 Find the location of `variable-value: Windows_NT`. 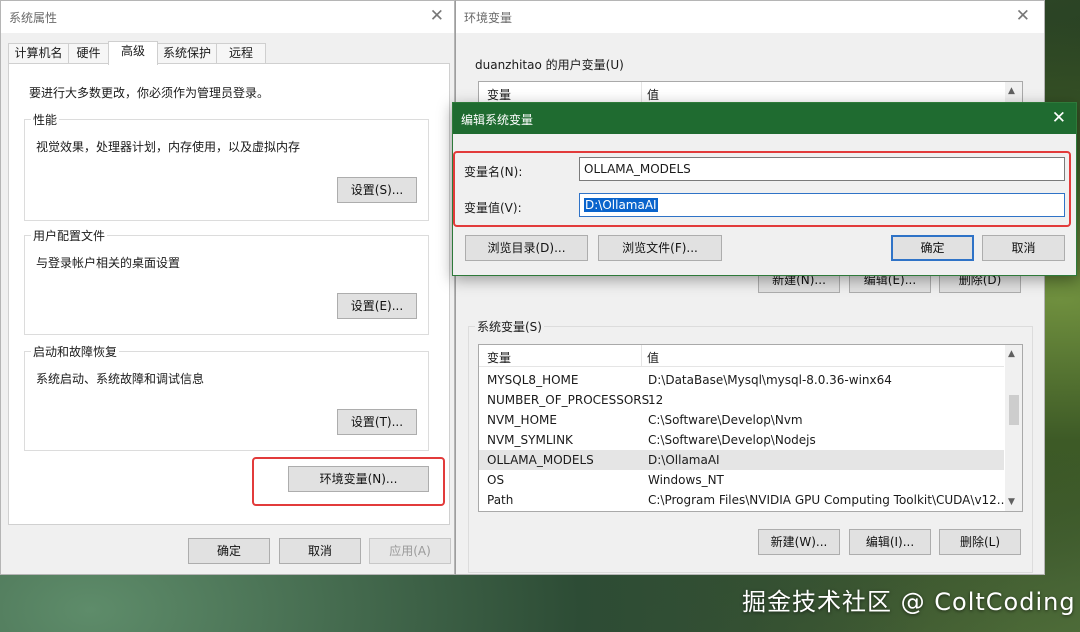

variable-value: Windows_NT is located at coordinates (686, 480).